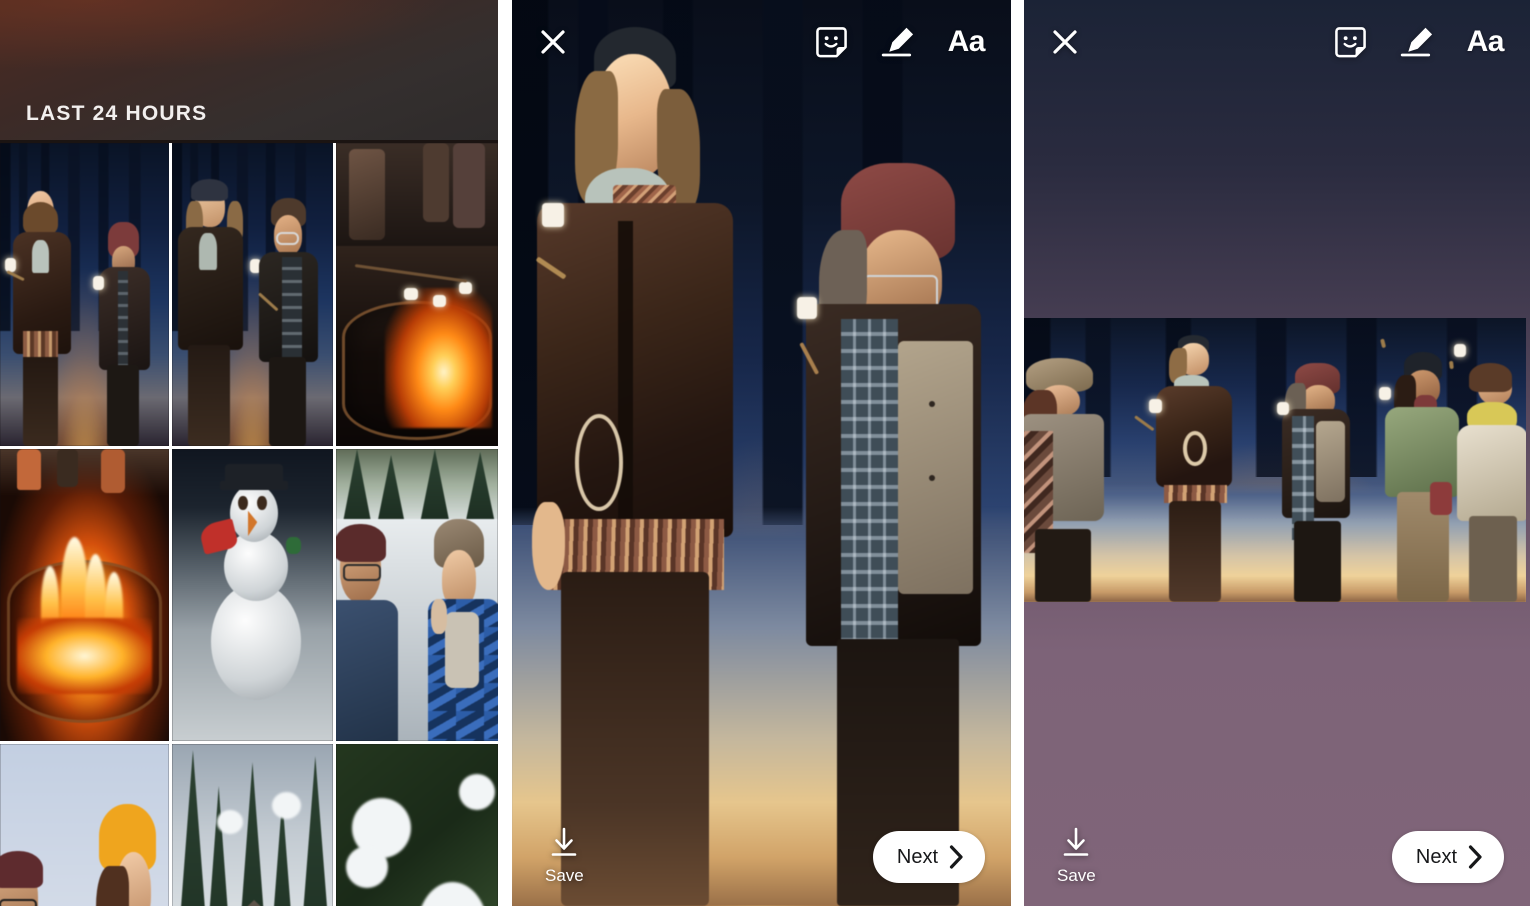 The image size is (1530, 906). Describe the element at coordinates (1277, 848) in the screenshot. I see `canvas-bottom-bar: Save Next` at that location.